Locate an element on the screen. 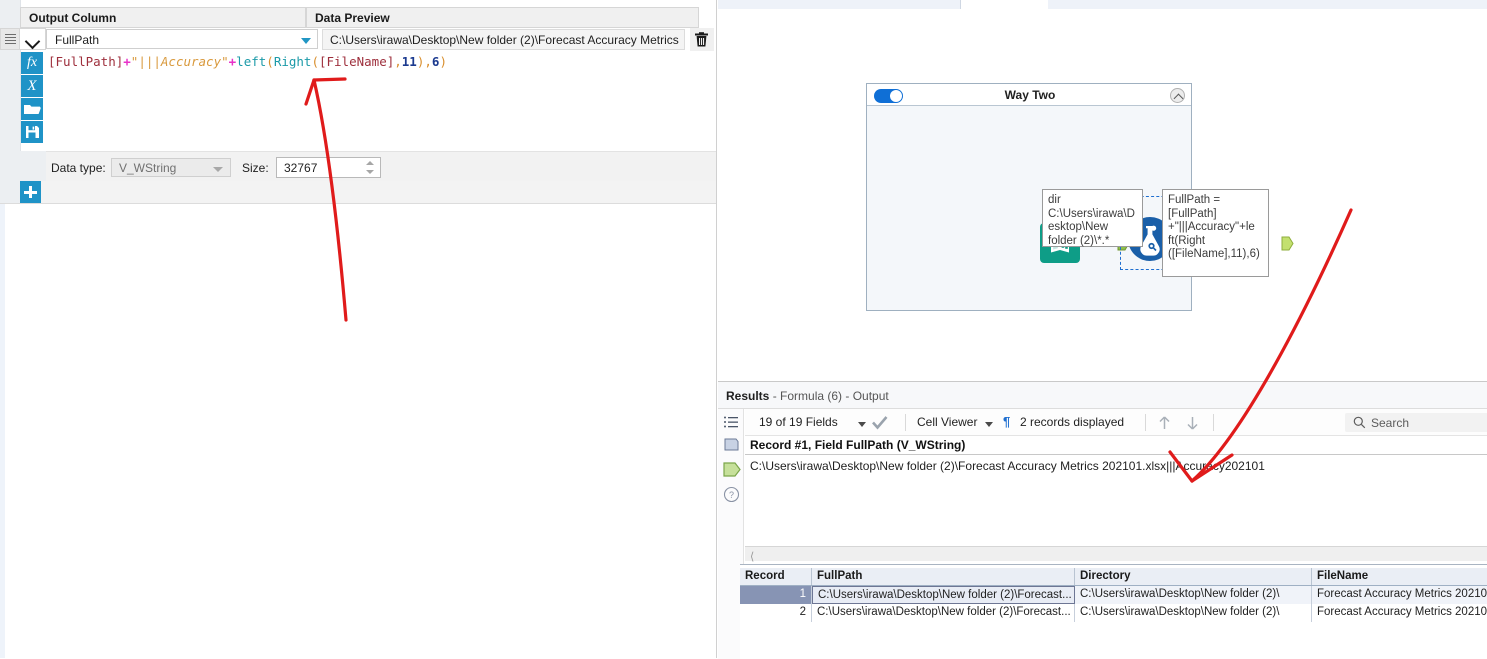  search-input: Search is located at coordinates (1416, 422).